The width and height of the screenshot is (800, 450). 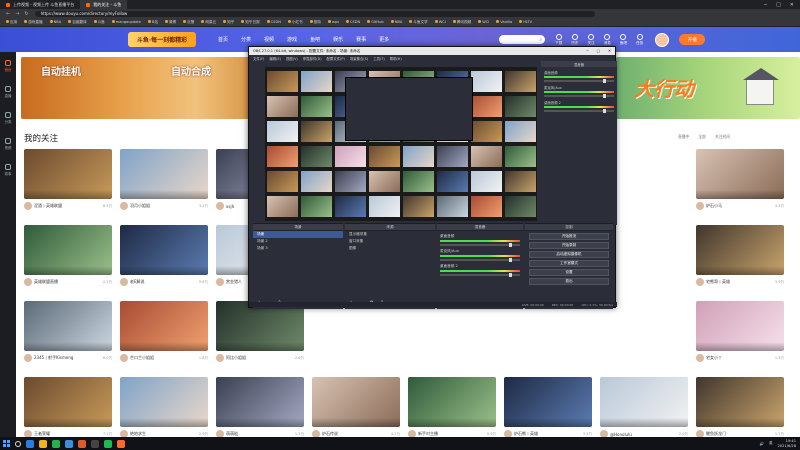 What do you see at coordinates (702, 137) in the screenshot?
I see `sort-option: 全部` at bounding box center [702, 137].